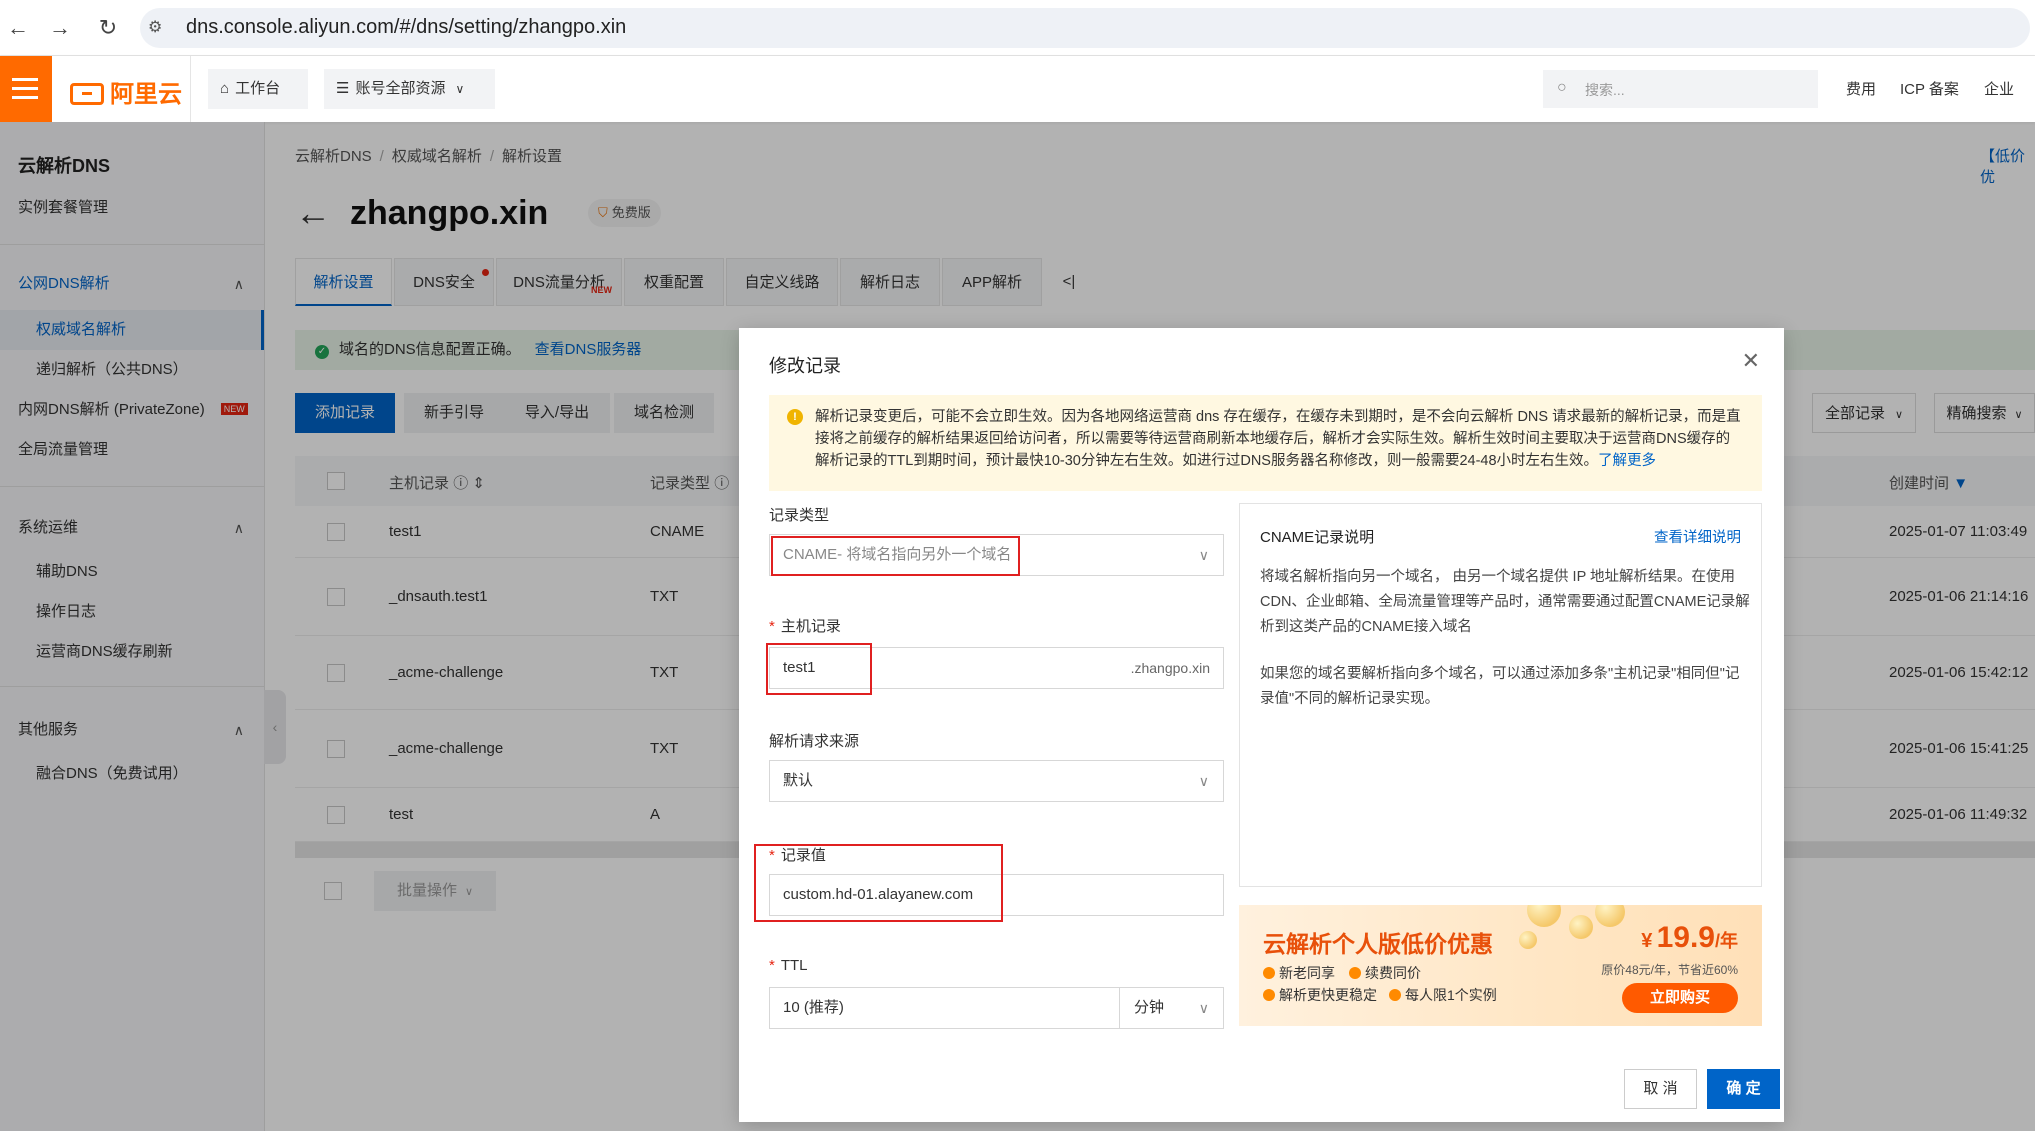 This screenshot has width=2035, height=1131. Describe the element at coordinates (814, 741) in the screenshot. I see `request-source-label: 解析请求来源` at that location.